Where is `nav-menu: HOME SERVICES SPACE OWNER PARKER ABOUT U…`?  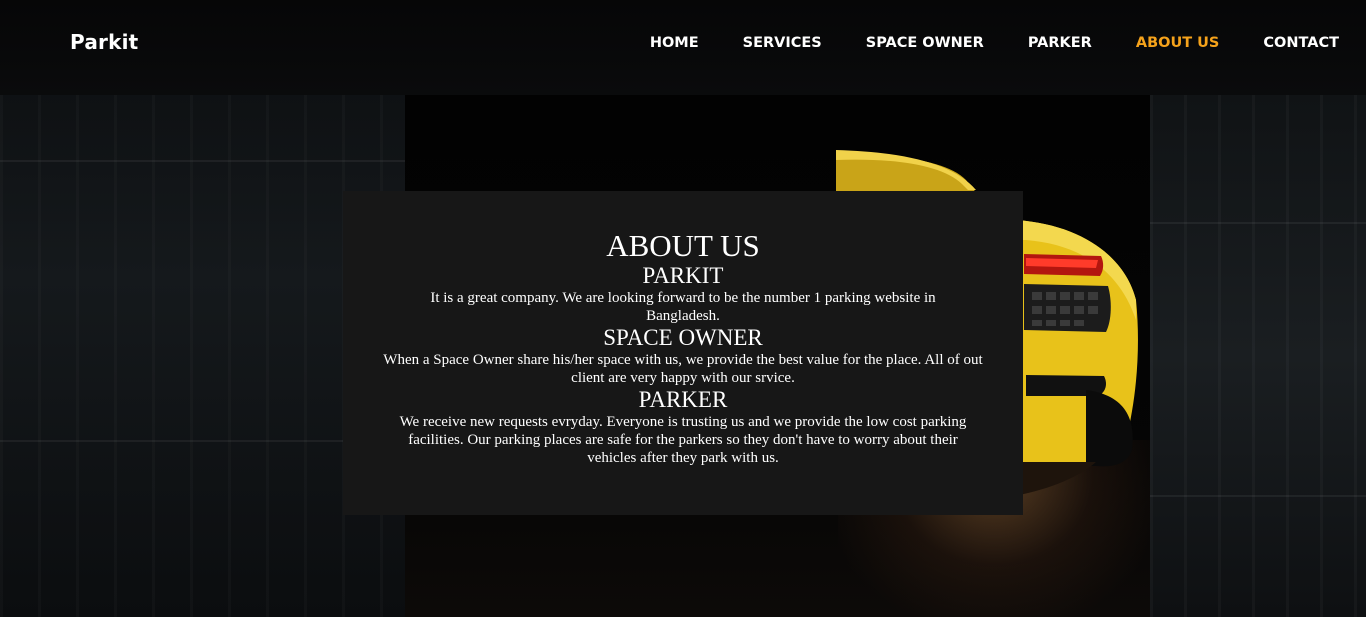
nav-menu: HOME SERVICES SPACE OWNER PARKER ABOUT U… is located at coordinates (972, 43).